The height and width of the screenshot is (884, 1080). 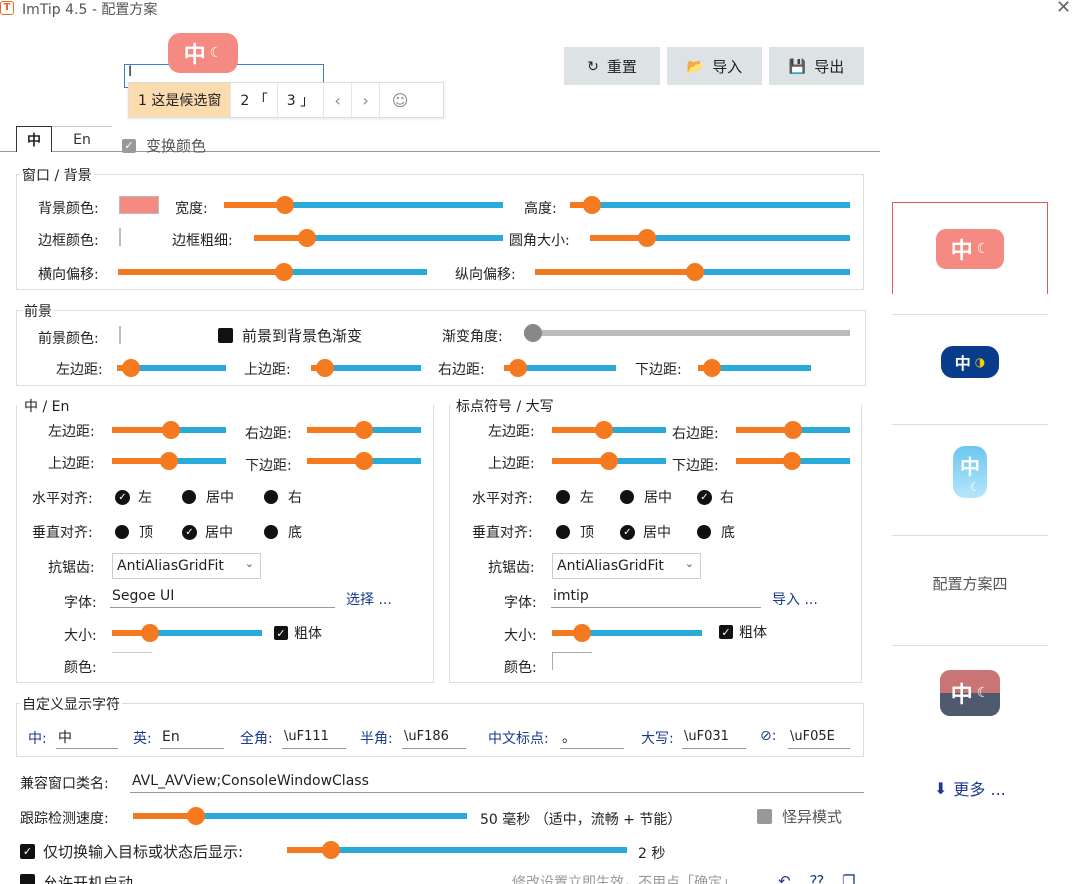 What do you see at coordinates (82, 139) in the screenshot?
I see `tab-en: En` at bounding box center [82, 139].